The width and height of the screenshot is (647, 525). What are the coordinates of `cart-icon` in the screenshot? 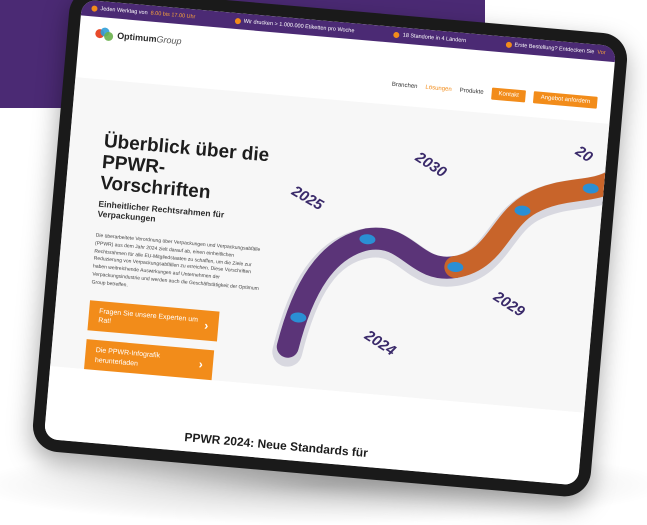 It's located at (508, 45).